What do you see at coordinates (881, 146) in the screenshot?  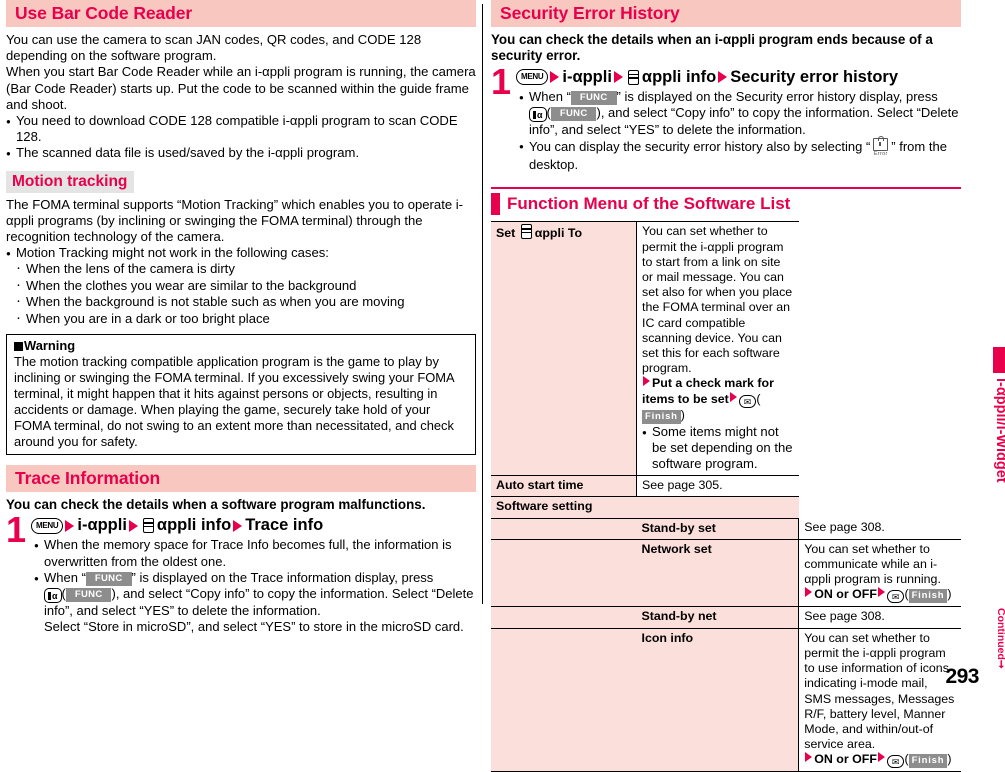 I see `security-error-desktop-icon: Error` at bounding box center [881, 146].